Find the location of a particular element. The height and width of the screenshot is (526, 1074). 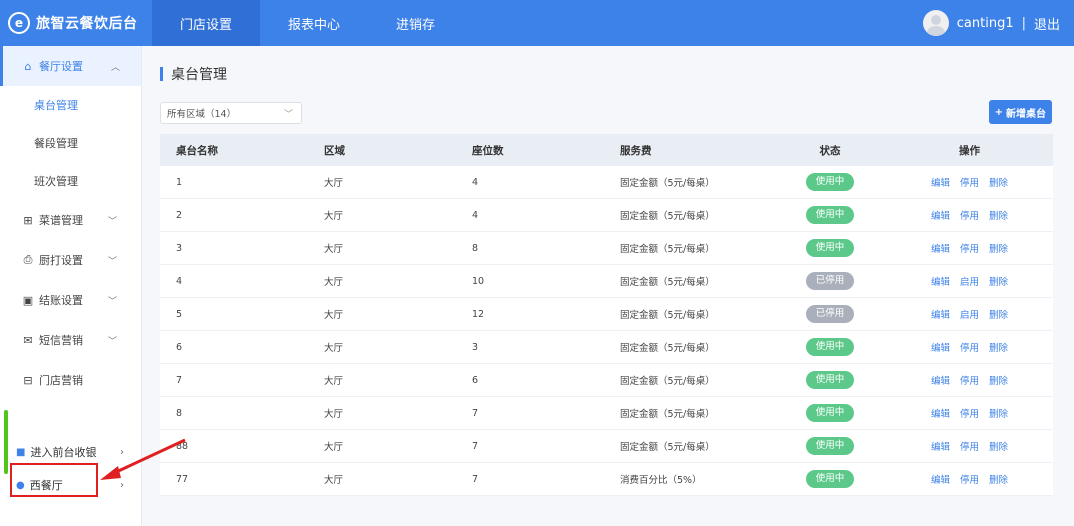

cell-seats: 3 is located at coordinates (475, 347).